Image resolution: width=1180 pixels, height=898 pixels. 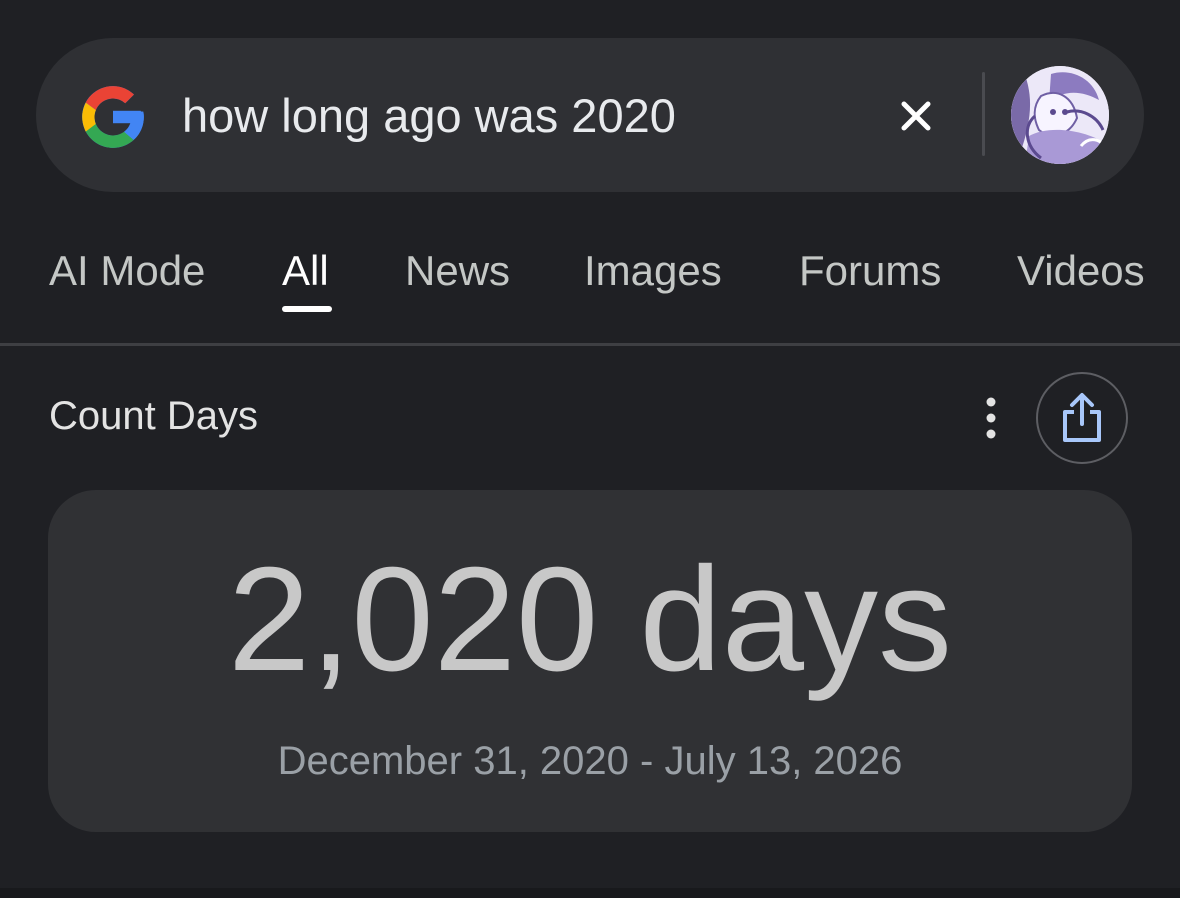 What do you see at coordinates (1081, 271) in the screenshot?
I see `tab-videos: Videos` at bounding box center [1081, 271].